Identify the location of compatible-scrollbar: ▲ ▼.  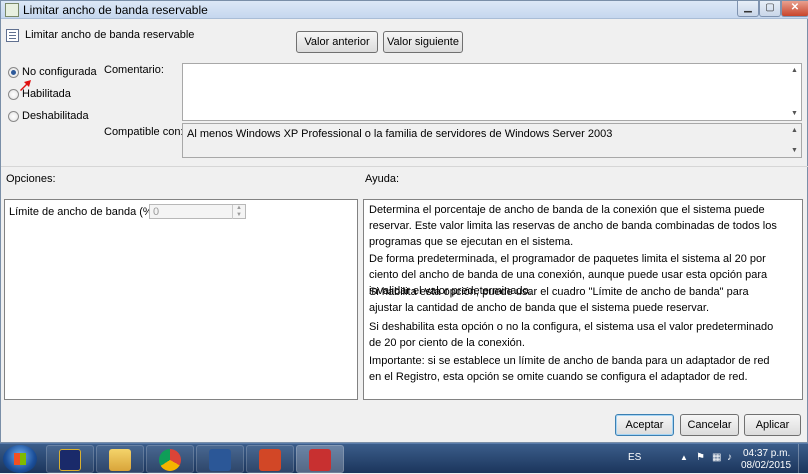
(795, 140).